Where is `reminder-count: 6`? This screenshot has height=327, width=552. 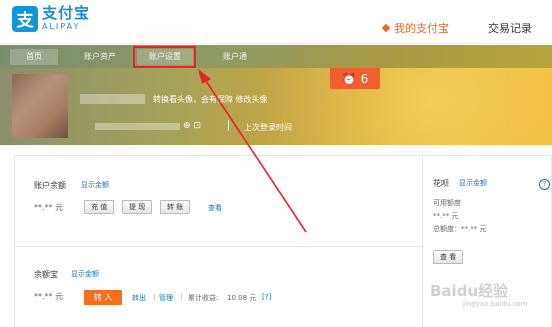
reminder-count: 6 is located at coordinates (364, 78).